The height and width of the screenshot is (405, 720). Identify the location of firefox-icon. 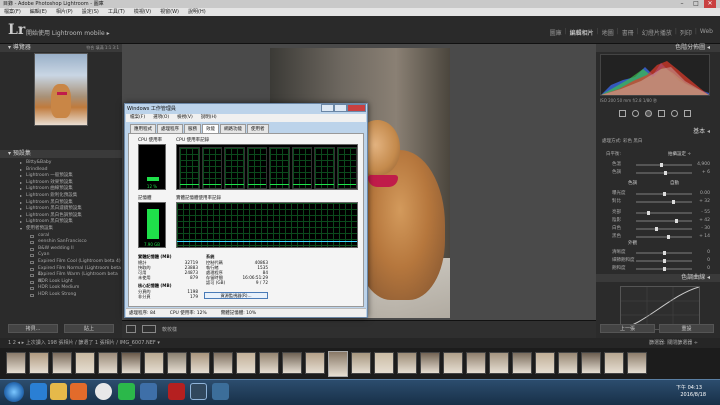
(78, 391).